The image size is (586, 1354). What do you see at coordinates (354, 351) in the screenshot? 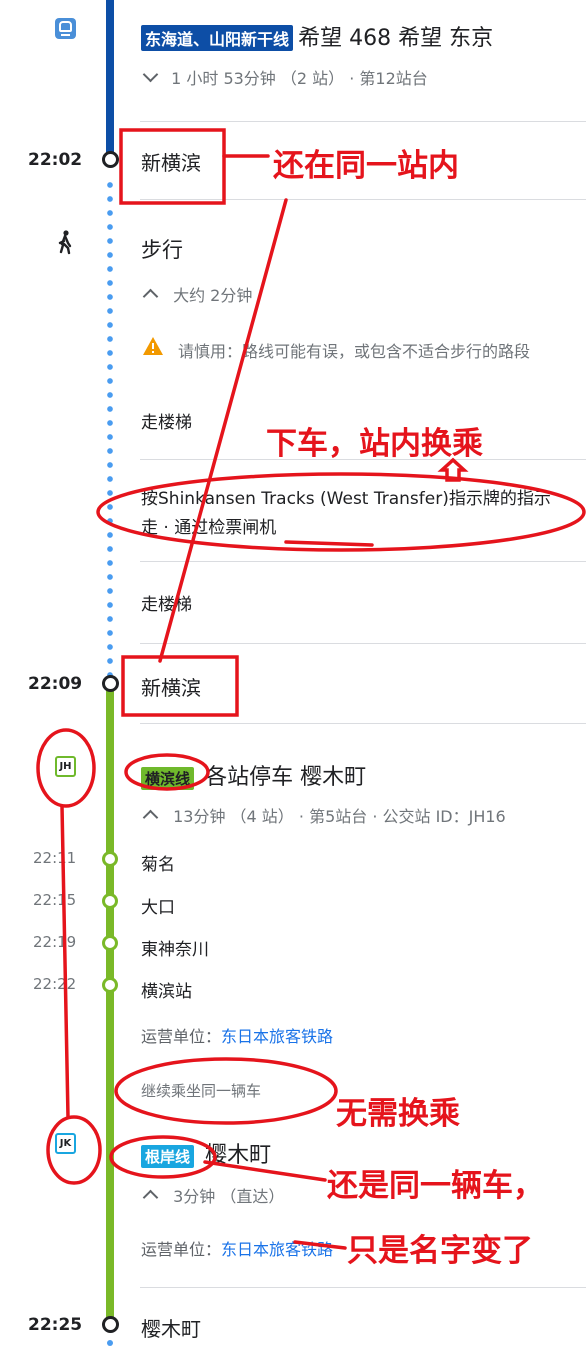
I see `walk-warning: 请慎用：路线可能有误，或包含不适合步行的路段` at bounding box center [354, 351].